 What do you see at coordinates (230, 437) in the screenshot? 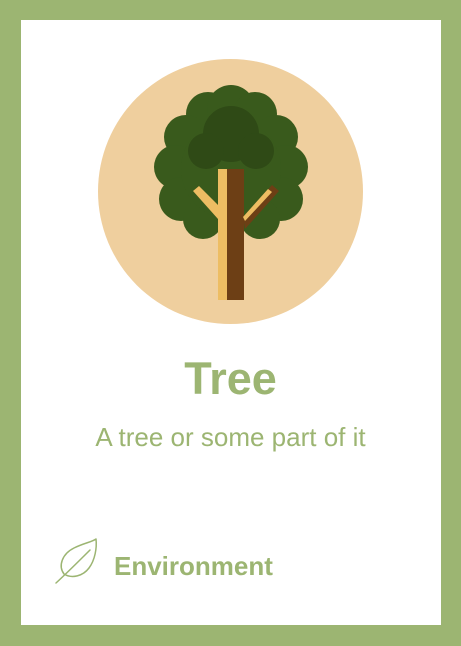
I see `card-description: A tree or some part of it` at bounding box center [230, 437].